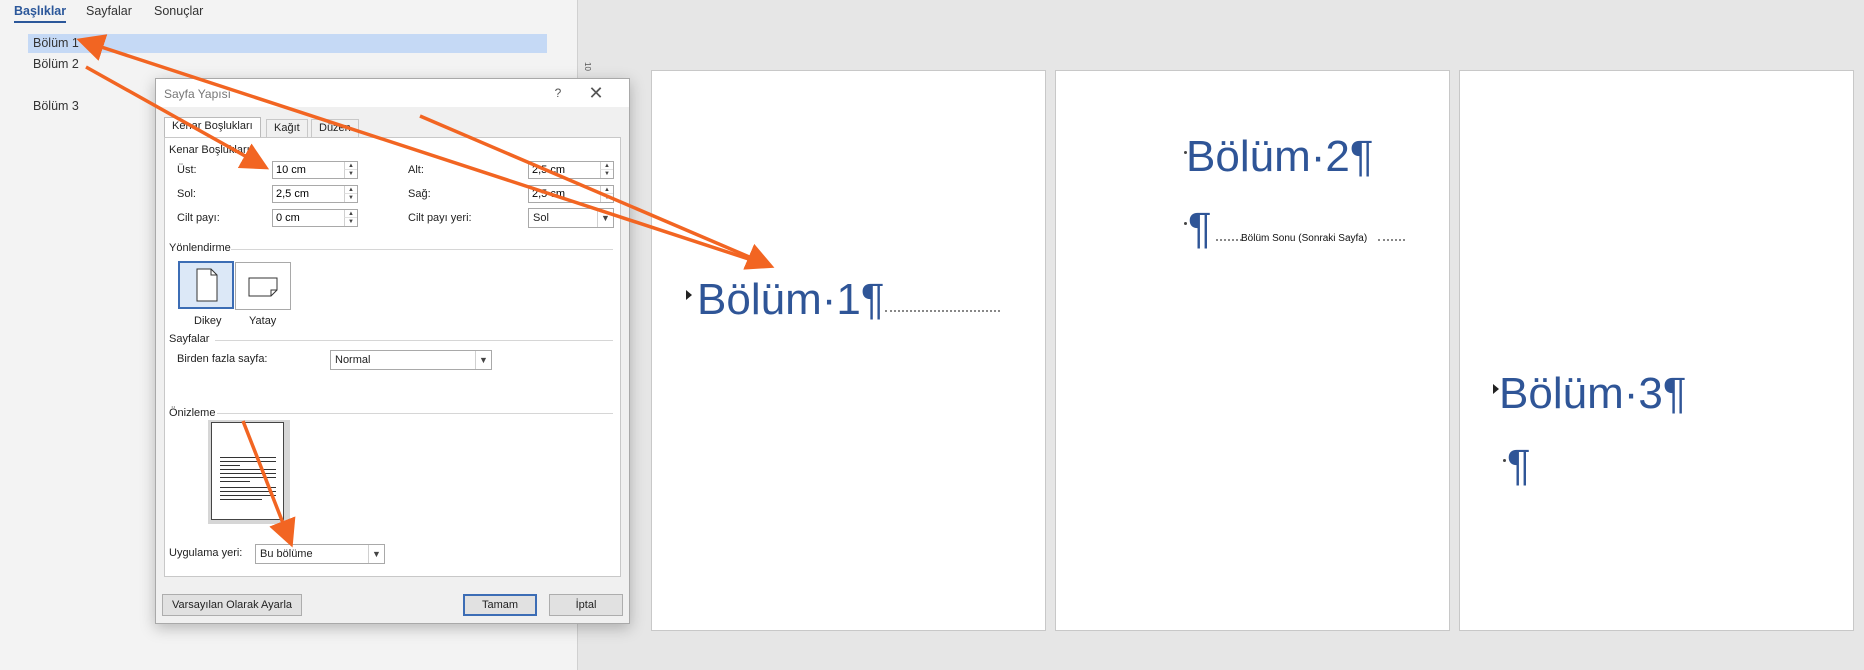  I want to click on apply-to-value: Bu bölüme, so click(286, 554).